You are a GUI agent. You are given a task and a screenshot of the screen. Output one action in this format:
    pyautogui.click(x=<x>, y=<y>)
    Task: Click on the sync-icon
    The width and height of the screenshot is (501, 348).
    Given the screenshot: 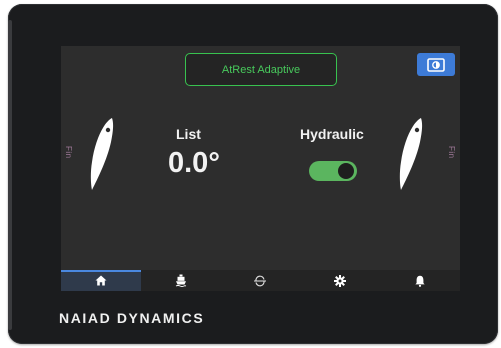 What is the action you would take?
    pyautogui.click(x=260, y=280)
    